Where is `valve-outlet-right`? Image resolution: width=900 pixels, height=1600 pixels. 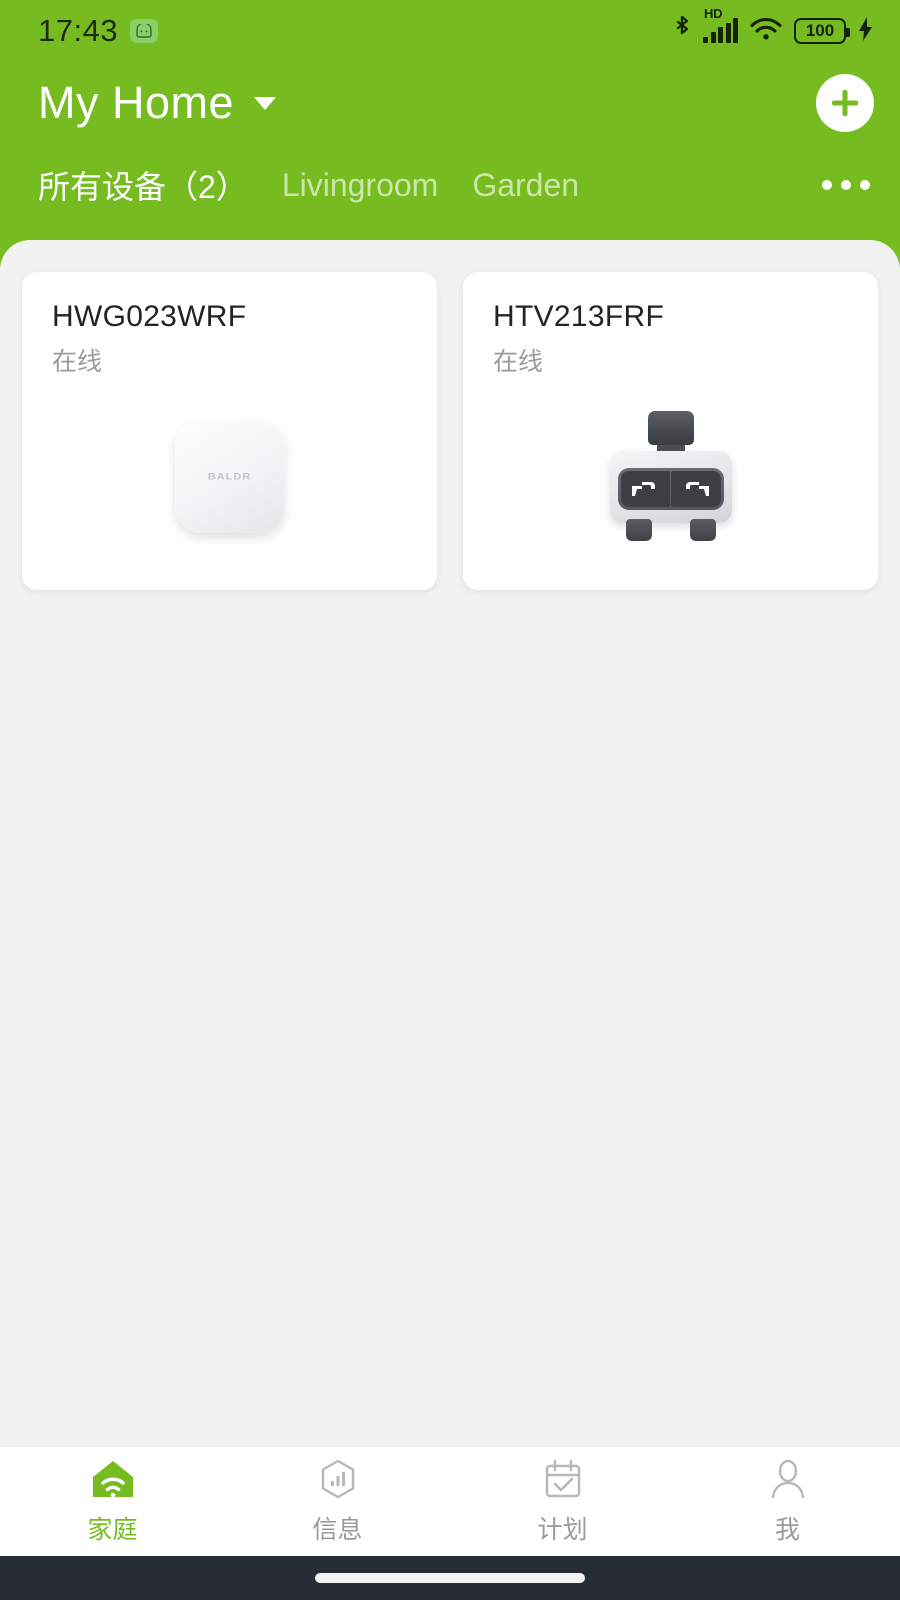 valve-outlet-right is located at coordinates (702, 530).